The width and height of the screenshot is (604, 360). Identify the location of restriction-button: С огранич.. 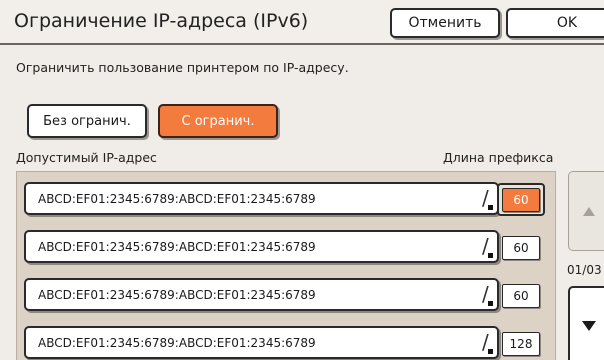
(218, 121).